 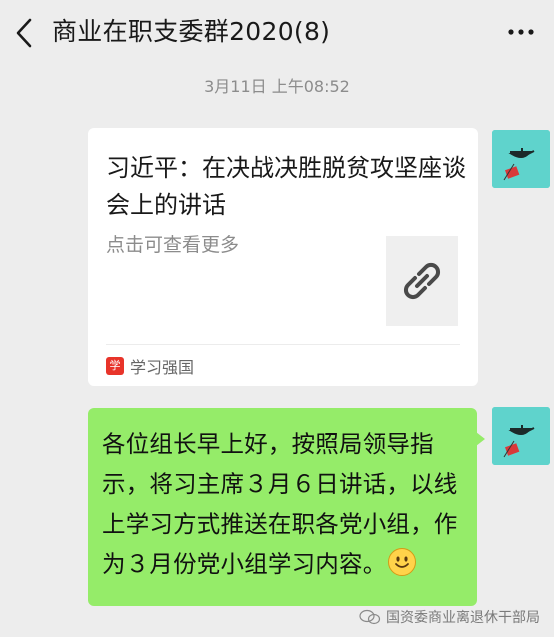 What do you see at coordinates (286, 186) in the screenshot?
I see `link-card-title: 习近平：在决战决胜脱贫攻坚座谈会上的讲话` at bounding box center [286, 186].